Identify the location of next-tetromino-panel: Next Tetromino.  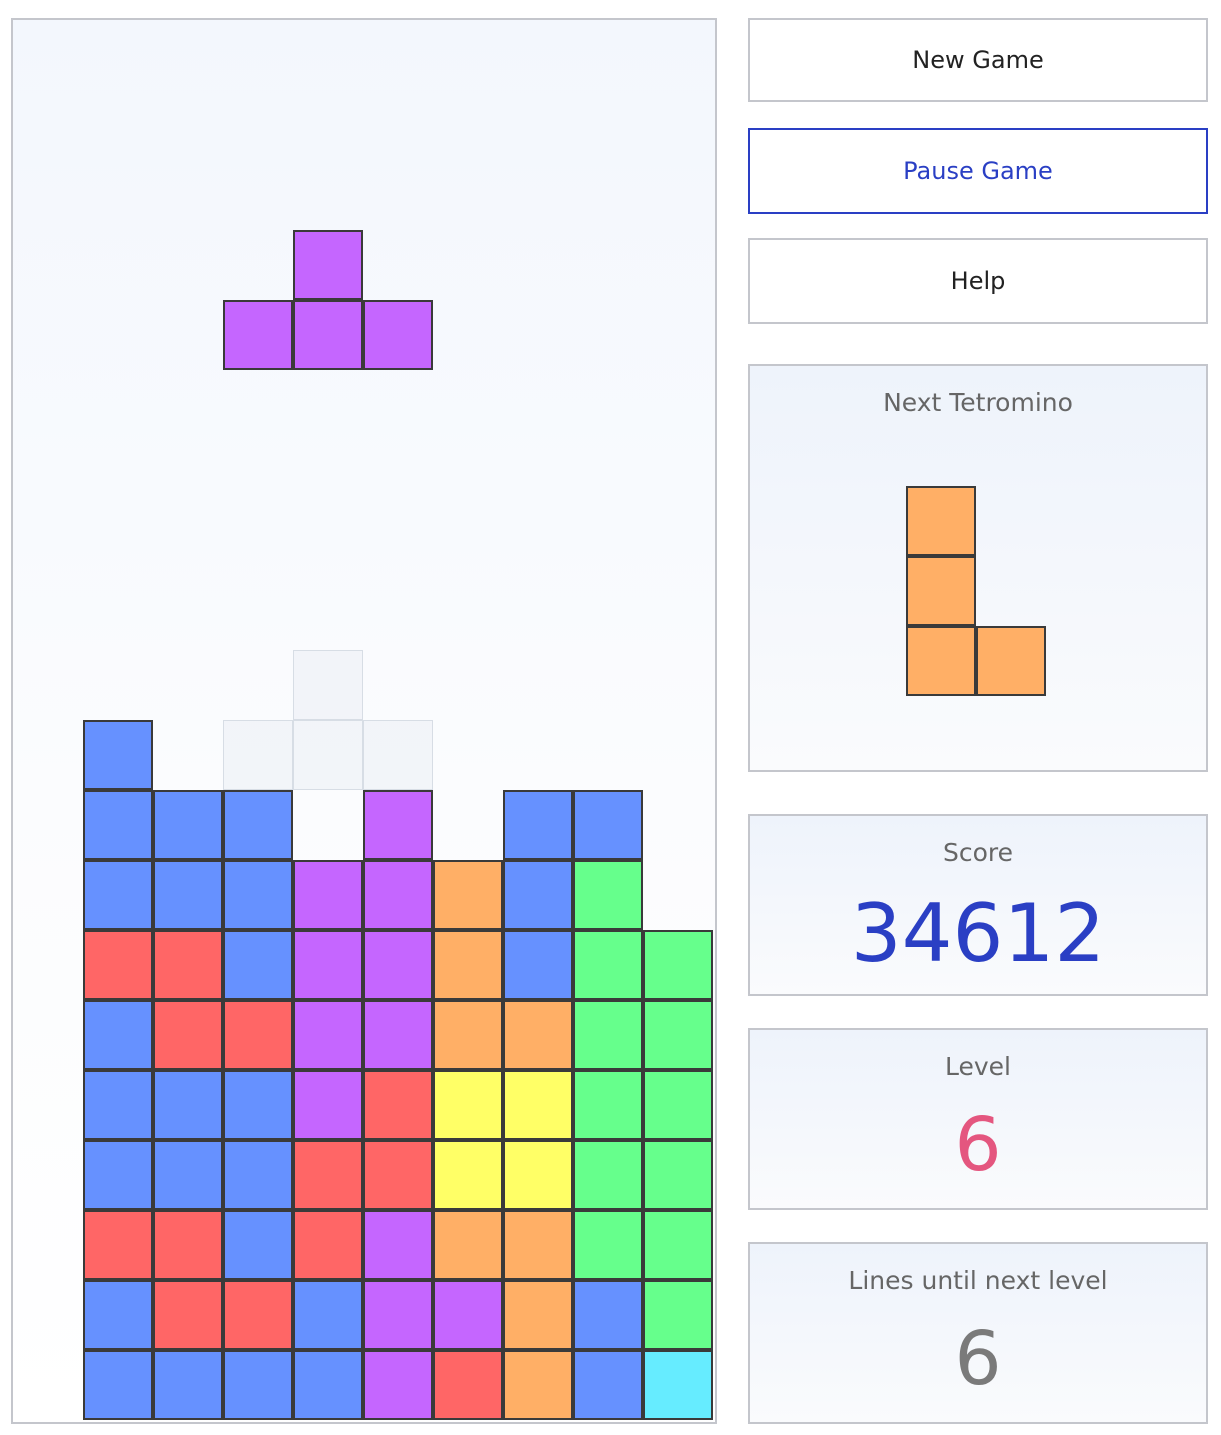
(978, 568).